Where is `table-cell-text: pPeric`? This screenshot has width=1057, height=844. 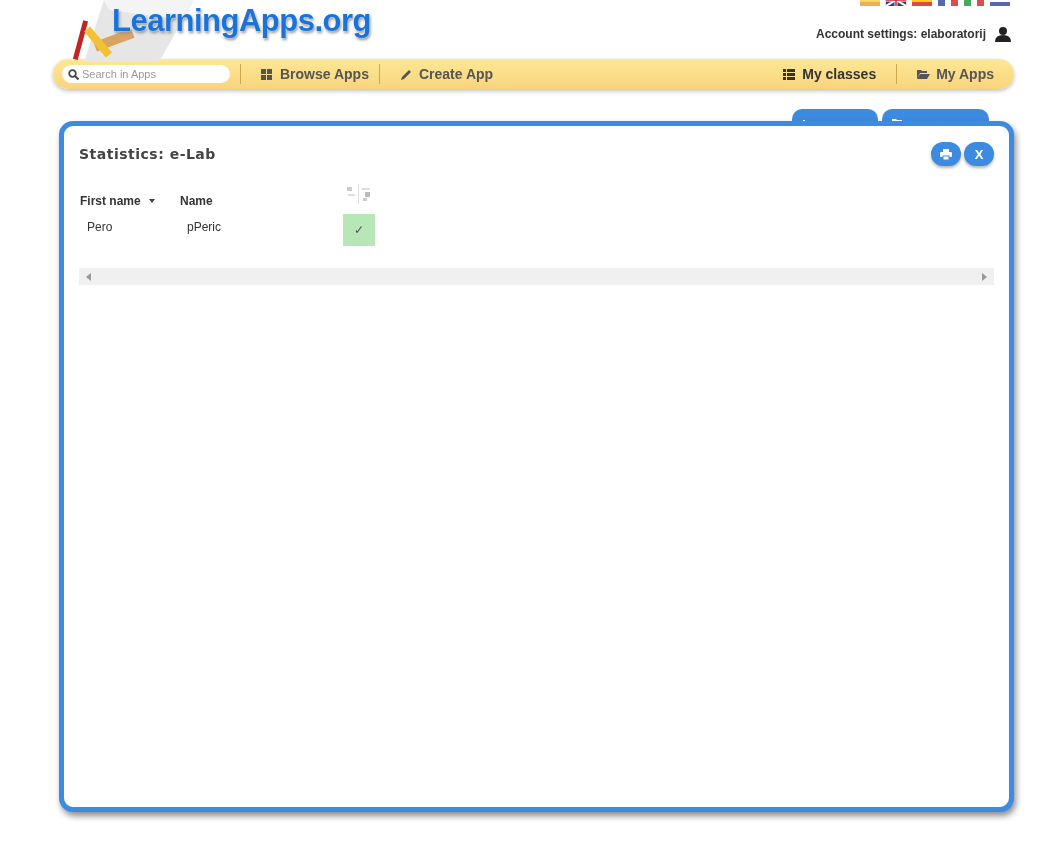
table-cell-text: pPeric is located at coordinates (204, 227).